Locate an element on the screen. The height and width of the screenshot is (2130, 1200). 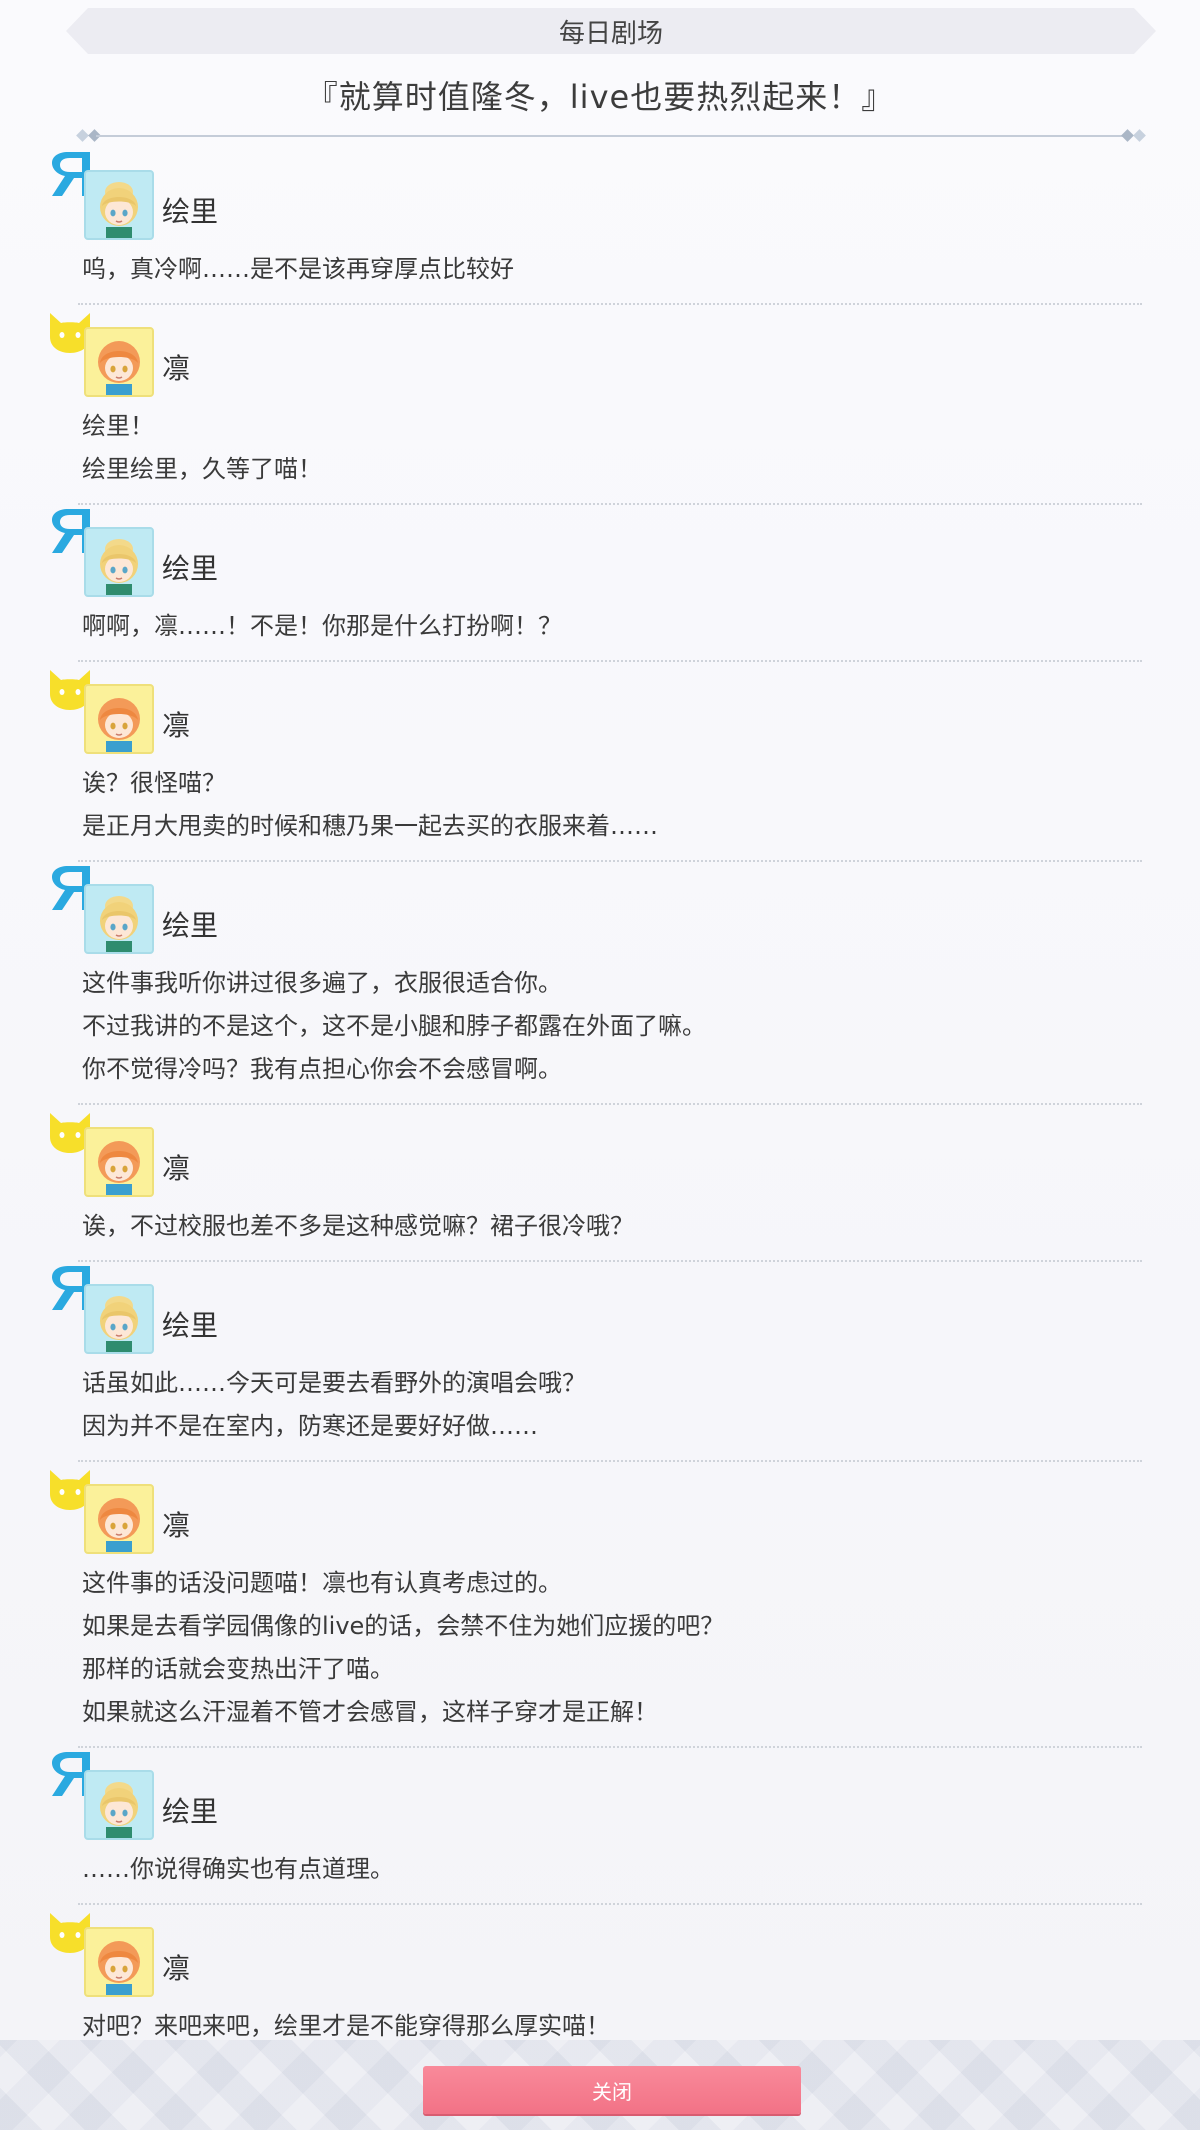
dialogue-entry: 凛对吧？来吧来吧，绘里才是不能穿得那么厚实喵！ is located at coordinates (596, 1983).